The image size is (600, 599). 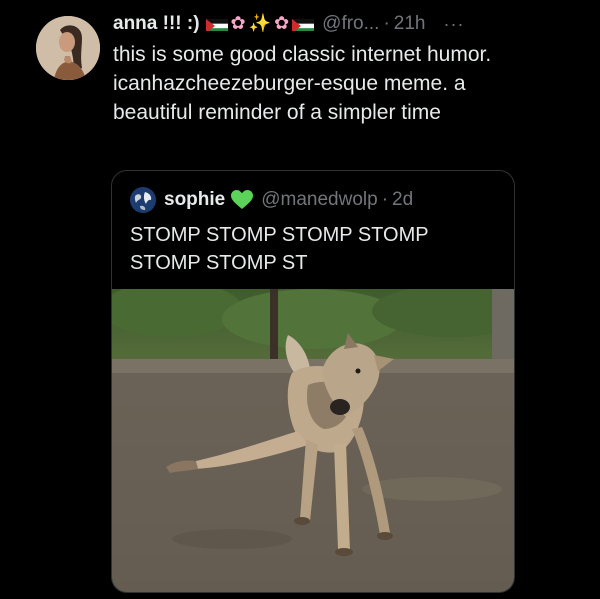 I want to click on name-emoji-decorations: ✿ ✨ ✿, so click(x=260, y=23).